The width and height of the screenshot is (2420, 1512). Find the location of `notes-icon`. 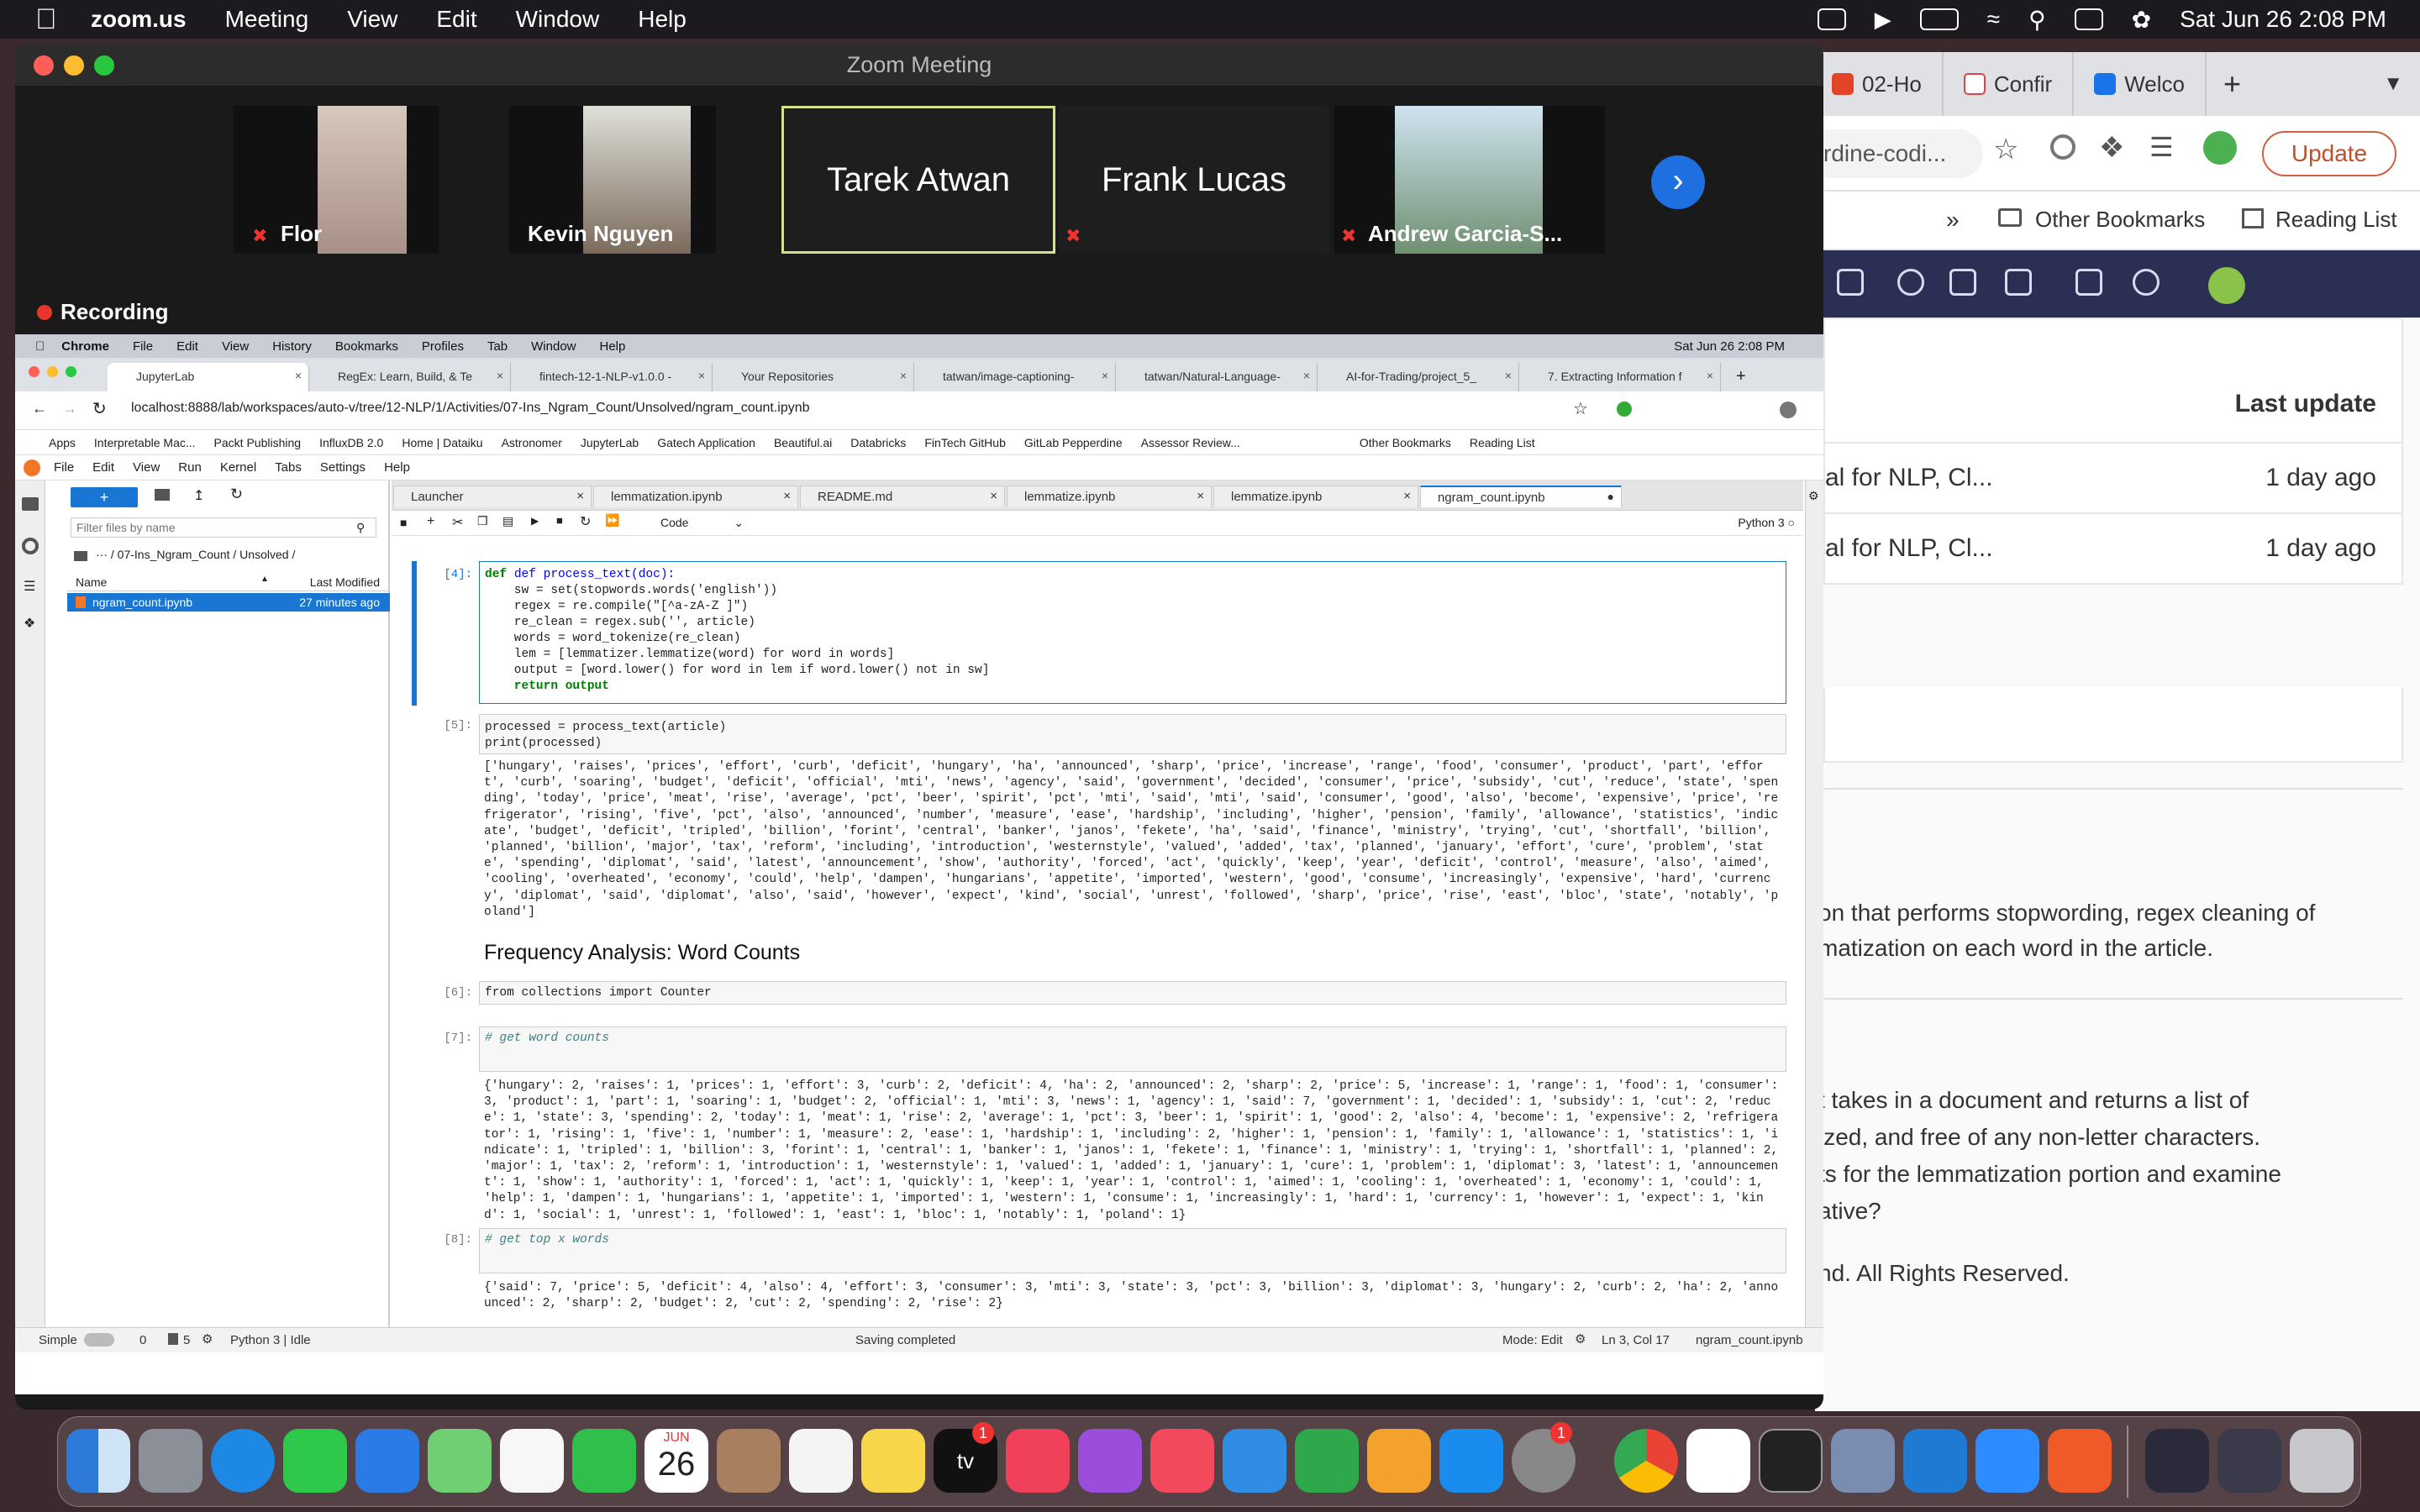

notes-icon is located at coordinates (893, 1461).